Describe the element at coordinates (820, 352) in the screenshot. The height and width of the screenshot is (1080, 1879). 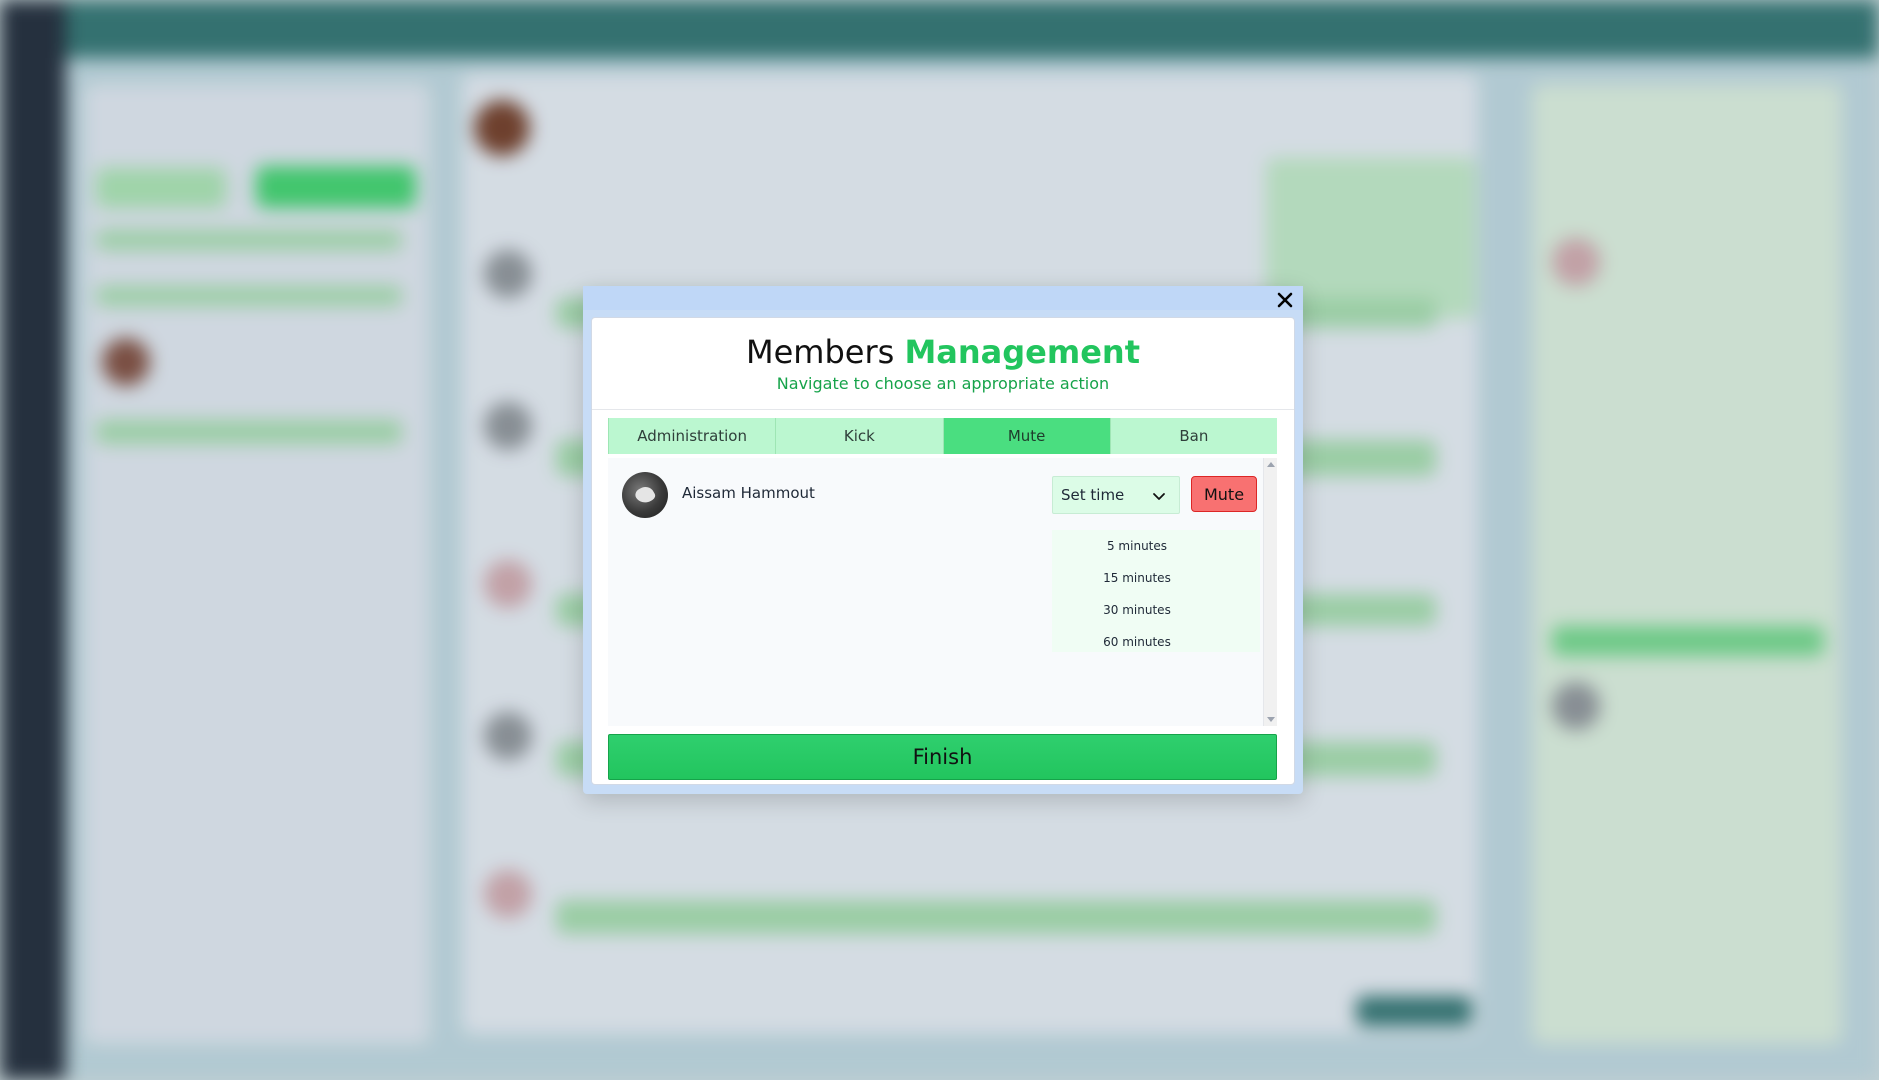
I see `title-plain: Members` at that location.